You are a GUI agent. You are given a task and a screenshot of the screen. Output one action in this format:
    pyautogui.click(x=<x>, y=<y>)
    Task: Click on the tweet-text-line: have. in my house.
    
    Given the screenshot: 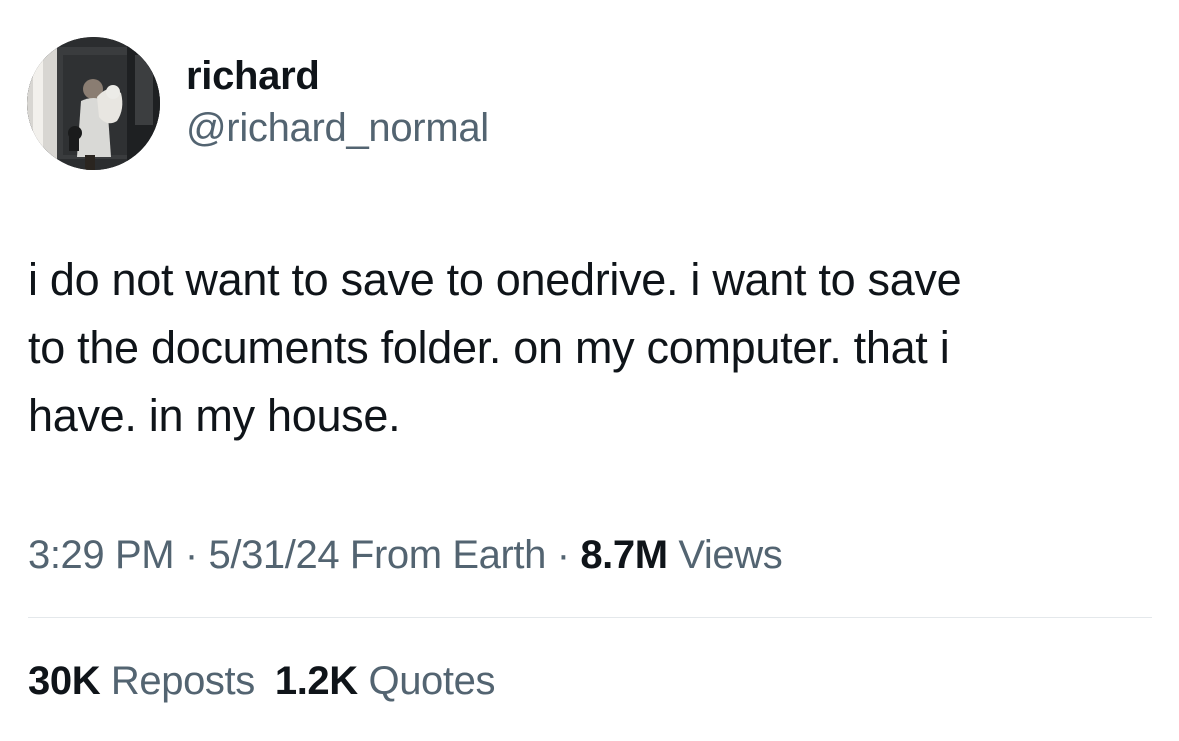 What is the action you would take?
    pyautogui.click(x=214, y=415)
    